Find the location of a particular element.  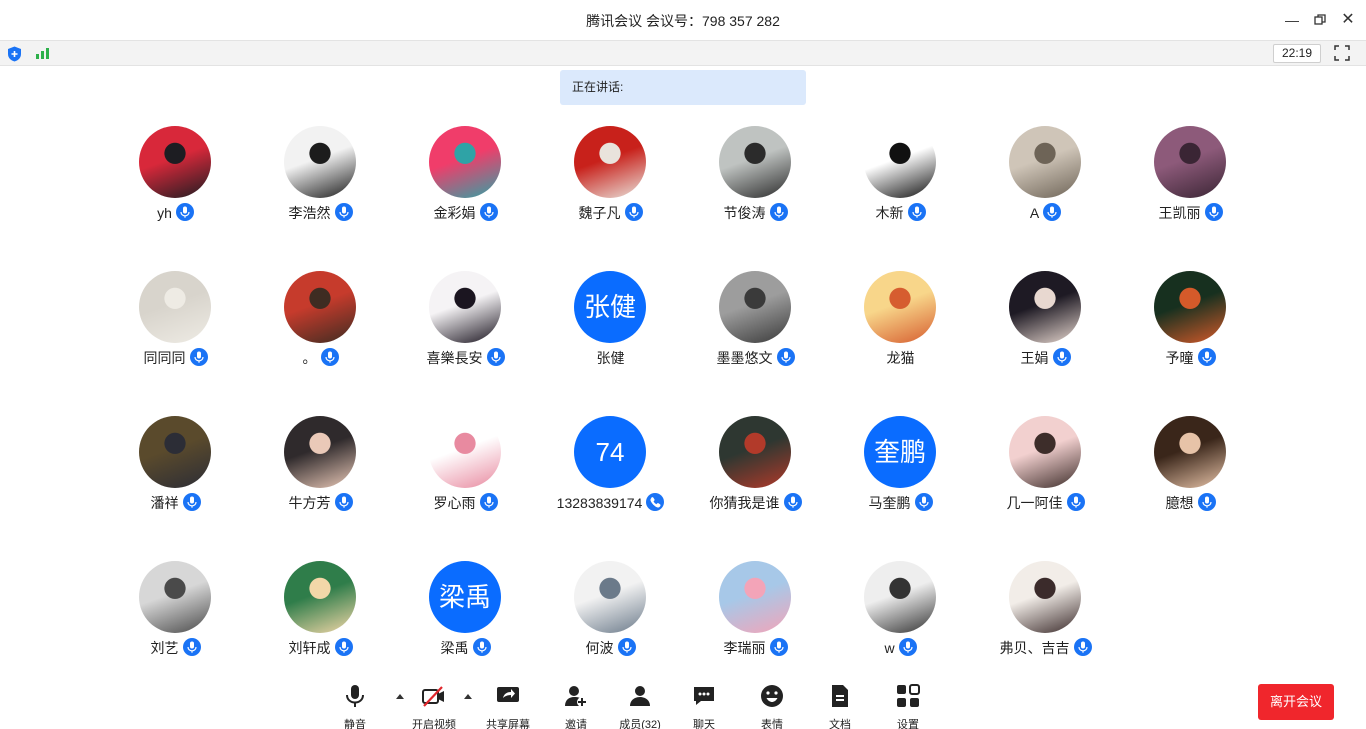

participant-name: 马奎鹏 is located at coordinates (889, 503).